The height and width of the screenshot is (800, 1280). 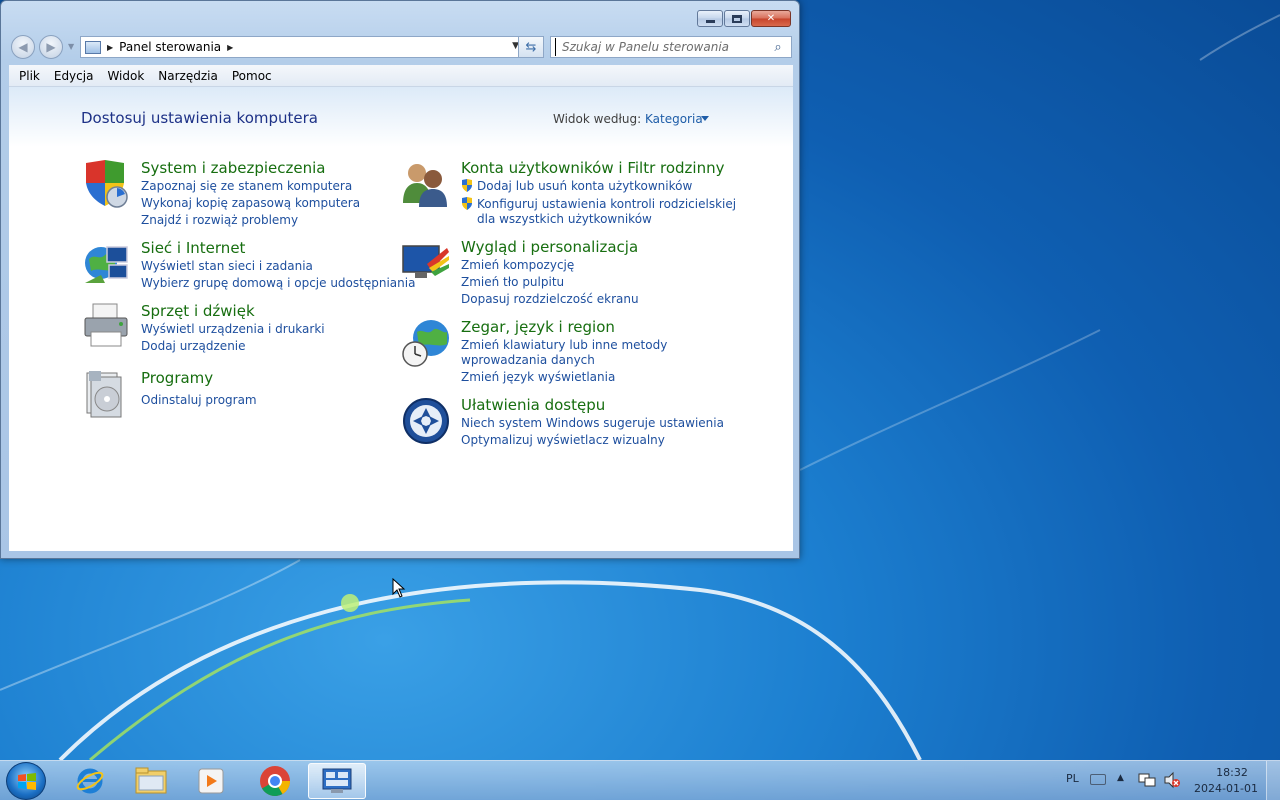 What do you see at coordinates (199, 118) in the screenshot?
I see `page-title: Dostosuj ustawienia komputera` at bounding box center [199, 118].